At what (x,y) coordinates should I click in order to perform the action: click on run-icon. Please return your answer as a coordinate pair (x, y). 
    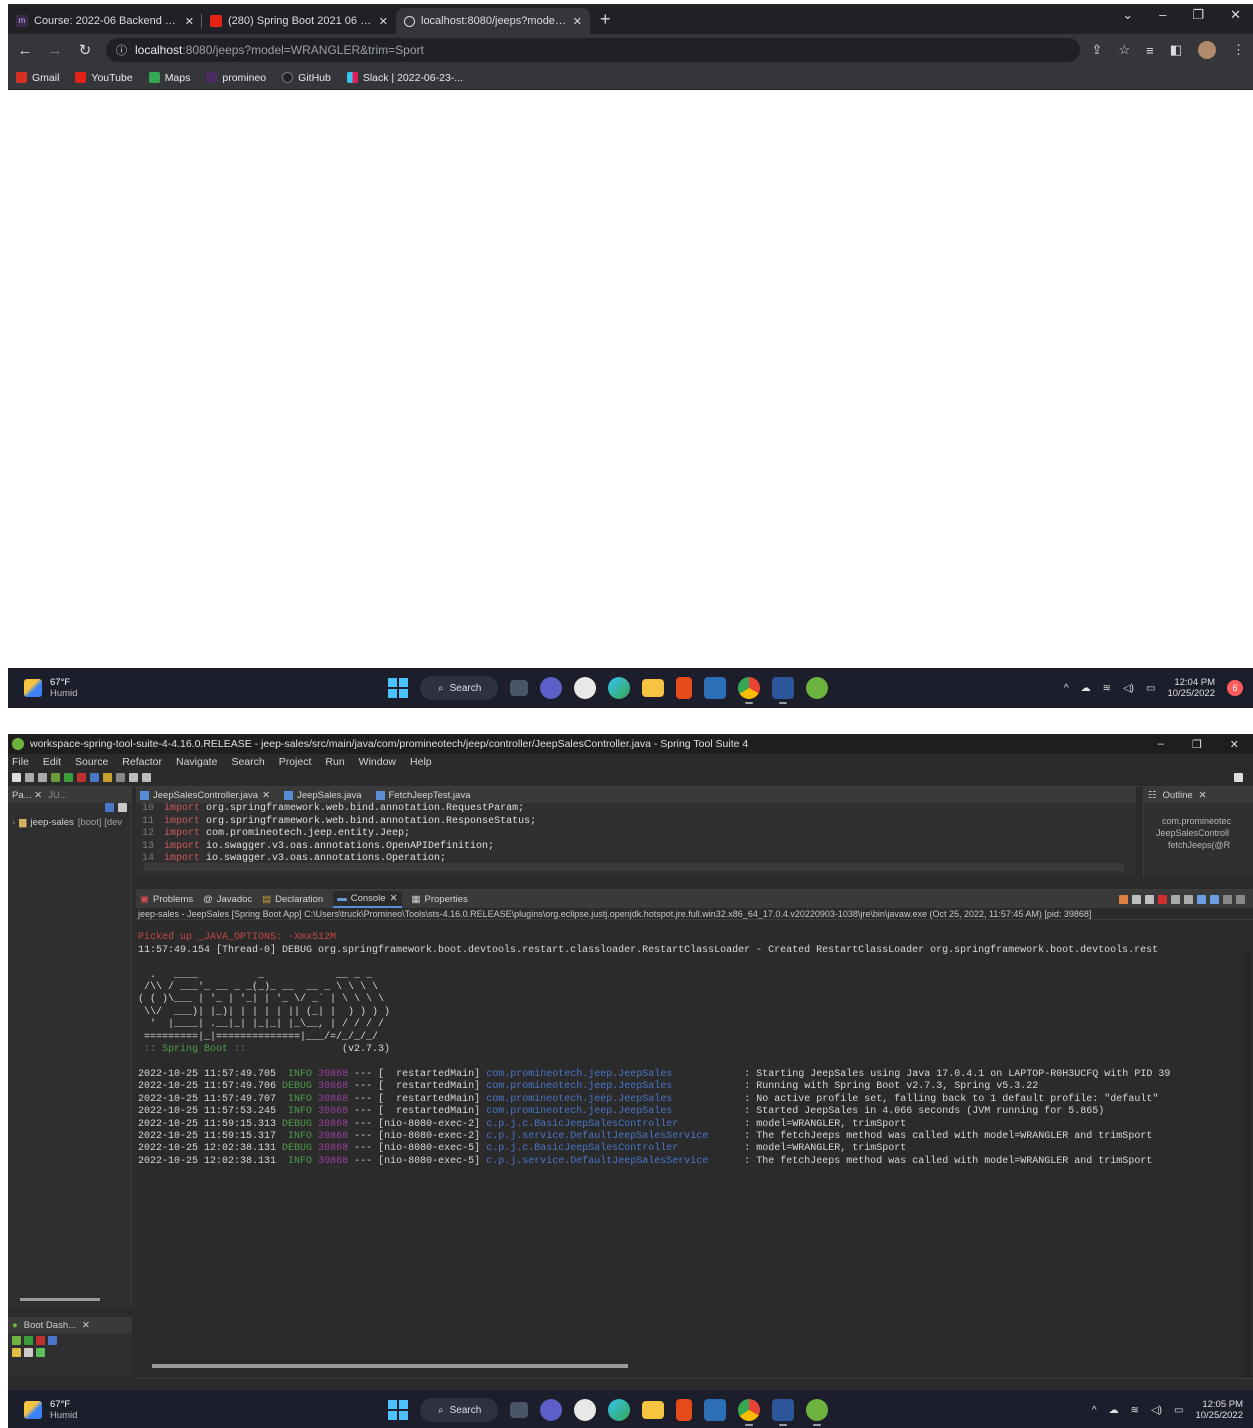
    Looking at the image, I should click on (68, 777).